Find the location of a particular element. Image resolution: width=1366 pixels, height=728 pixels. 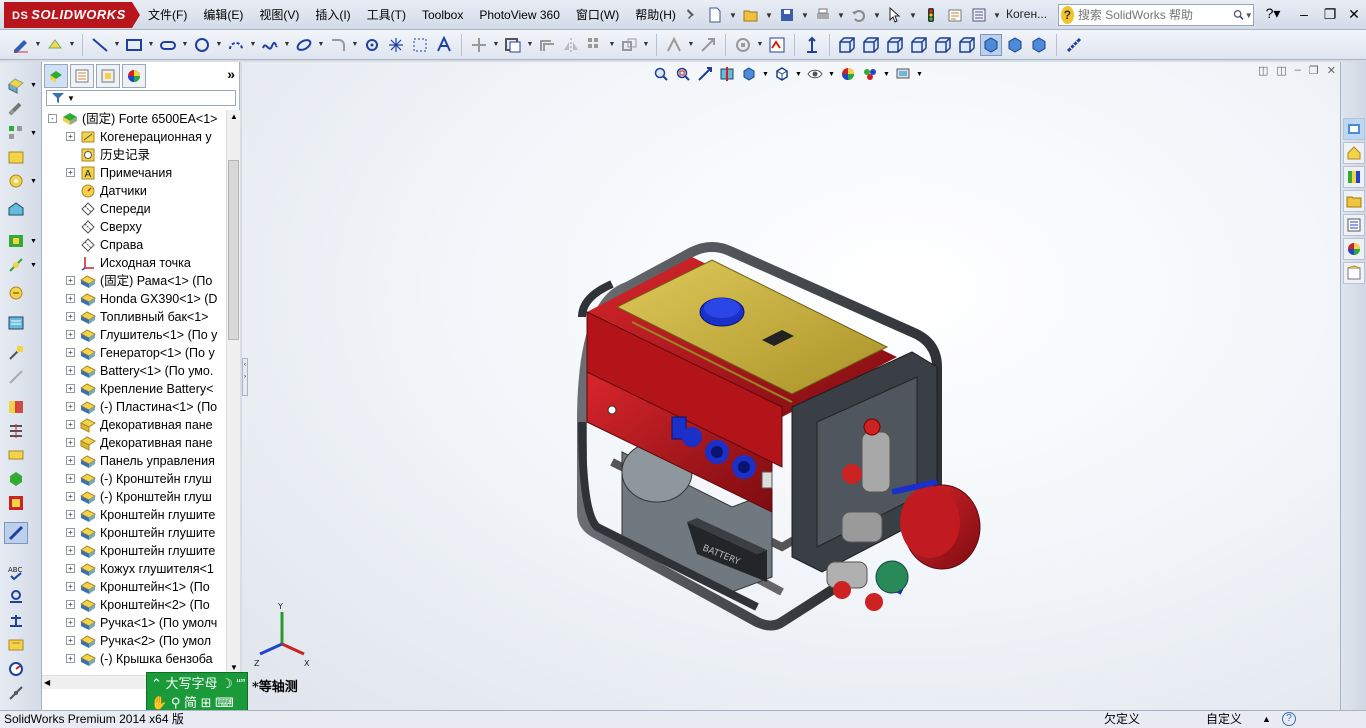

tree-item: Сверху is located at coordinates (134, 227).